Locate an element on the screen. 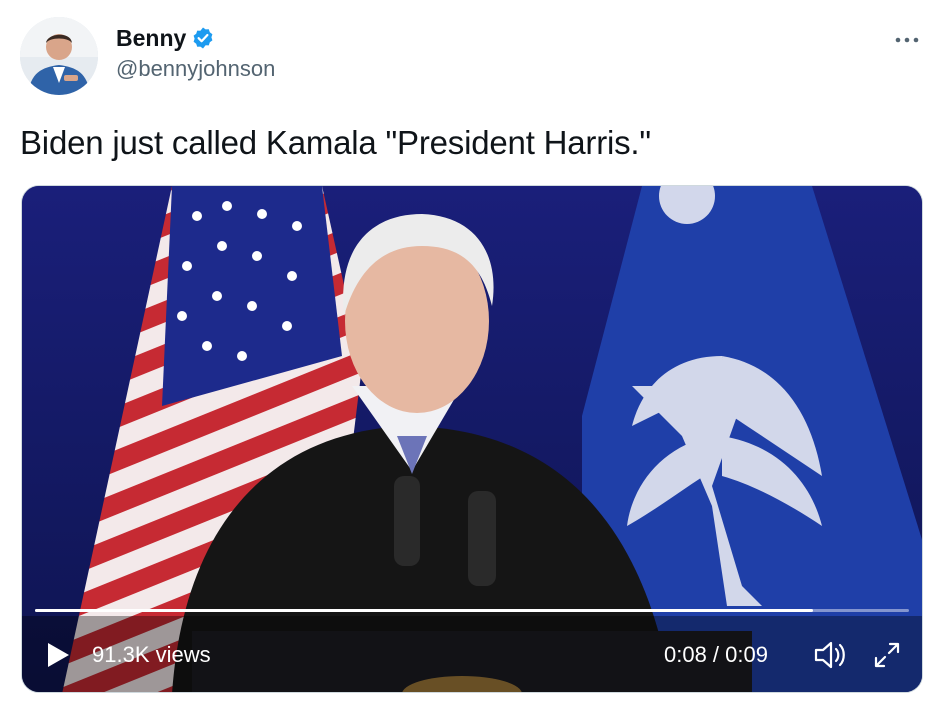 The width and height of the screenshot is (942, 710). view-count: 91.3K views is located at coordinates (151, 654).